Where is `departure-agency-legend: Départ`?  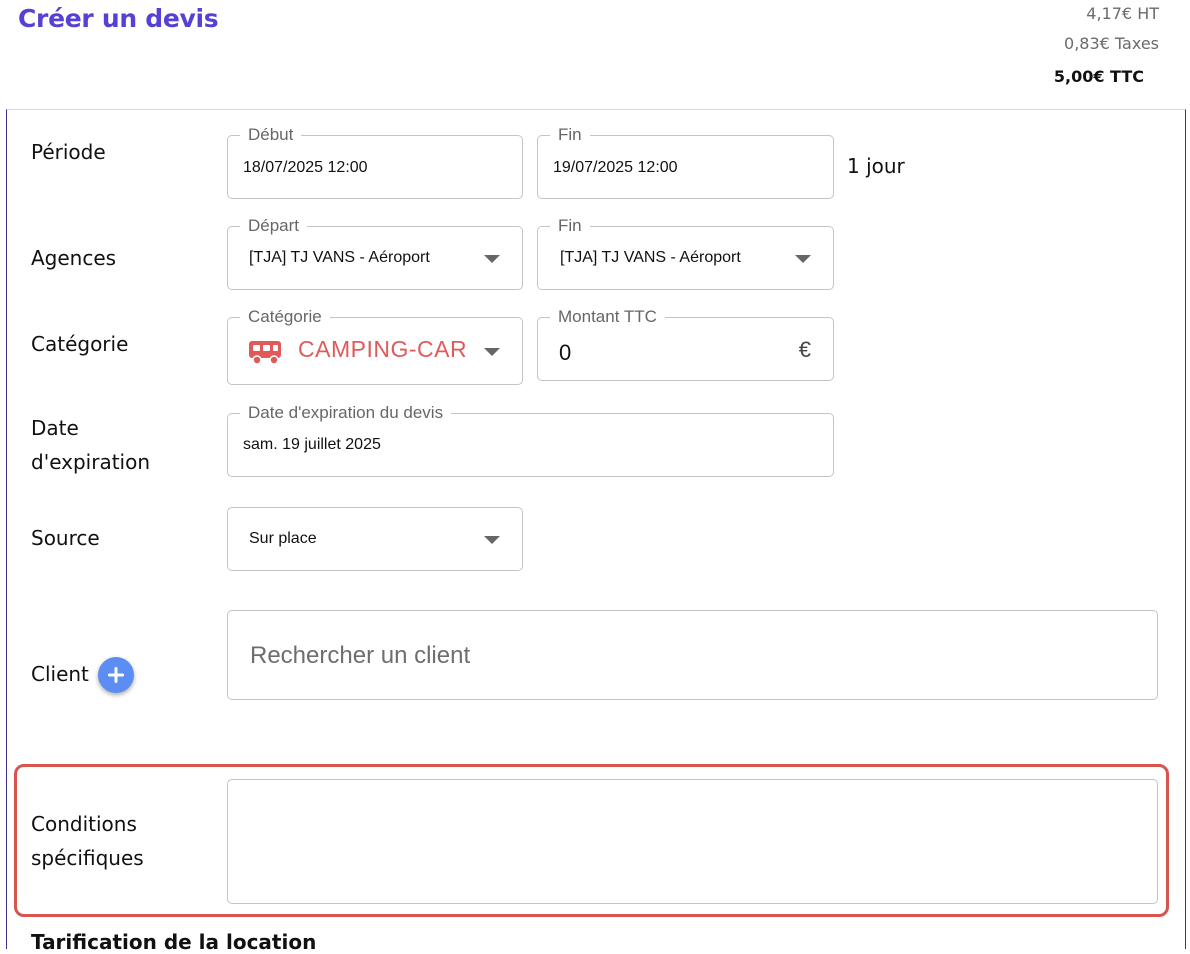
departure-agency-legend: Départ is located at coordinates (274, 226).